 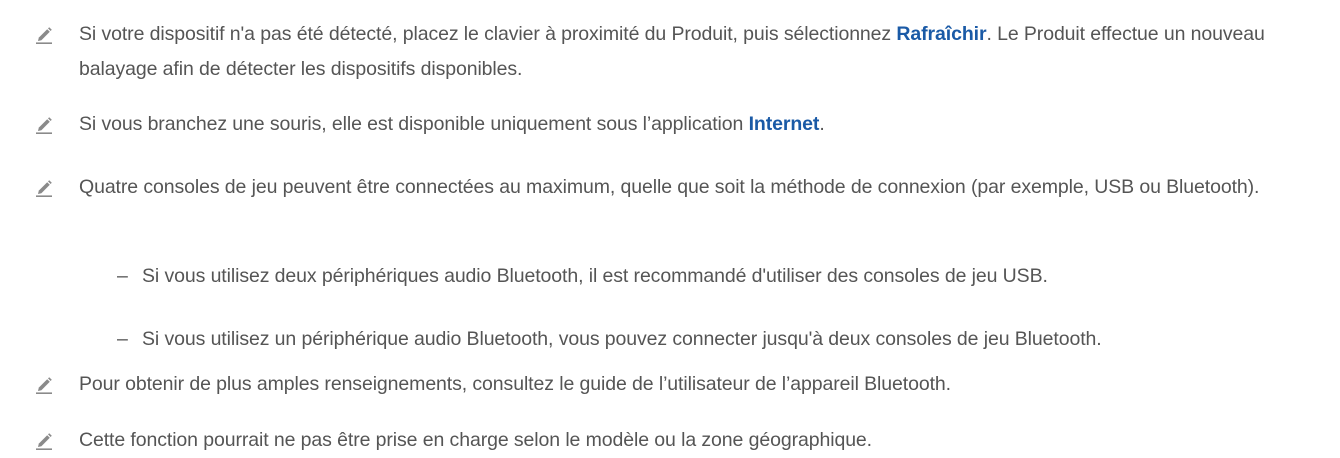 I want to click on refresh-link: Rafraîchir, so click(x=941, y=34).